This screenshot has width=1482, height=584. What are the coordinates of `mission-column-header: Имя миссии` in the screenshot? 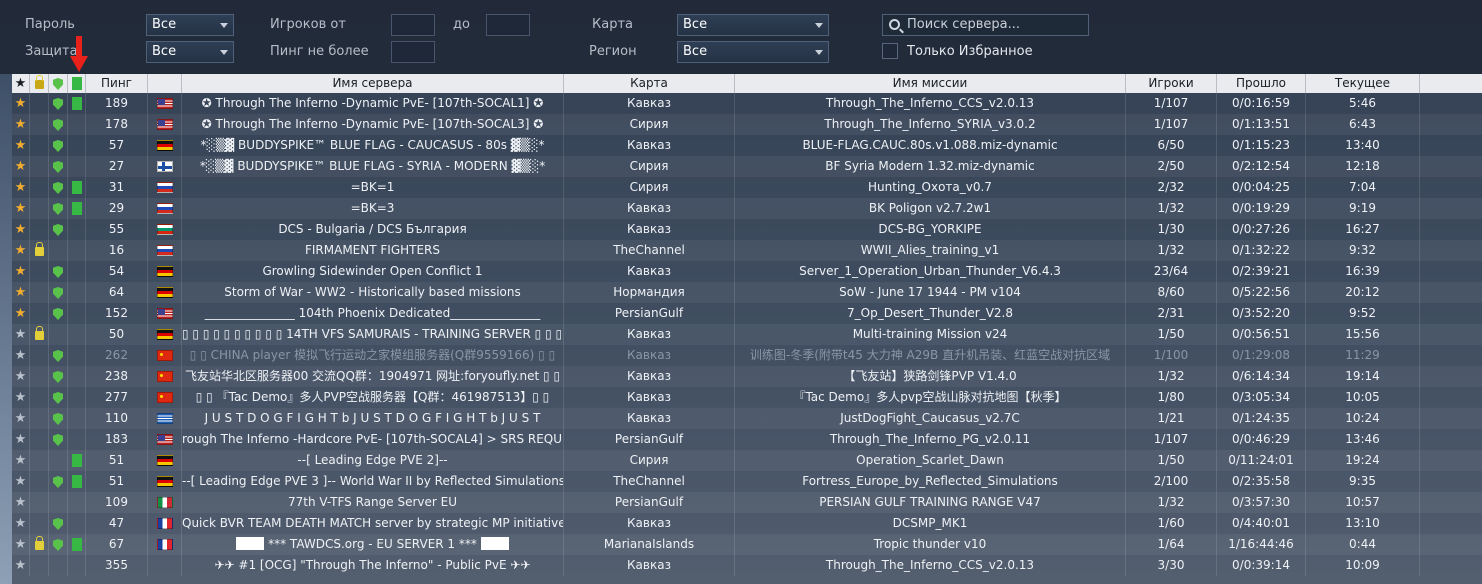 It's located at (930, 83).